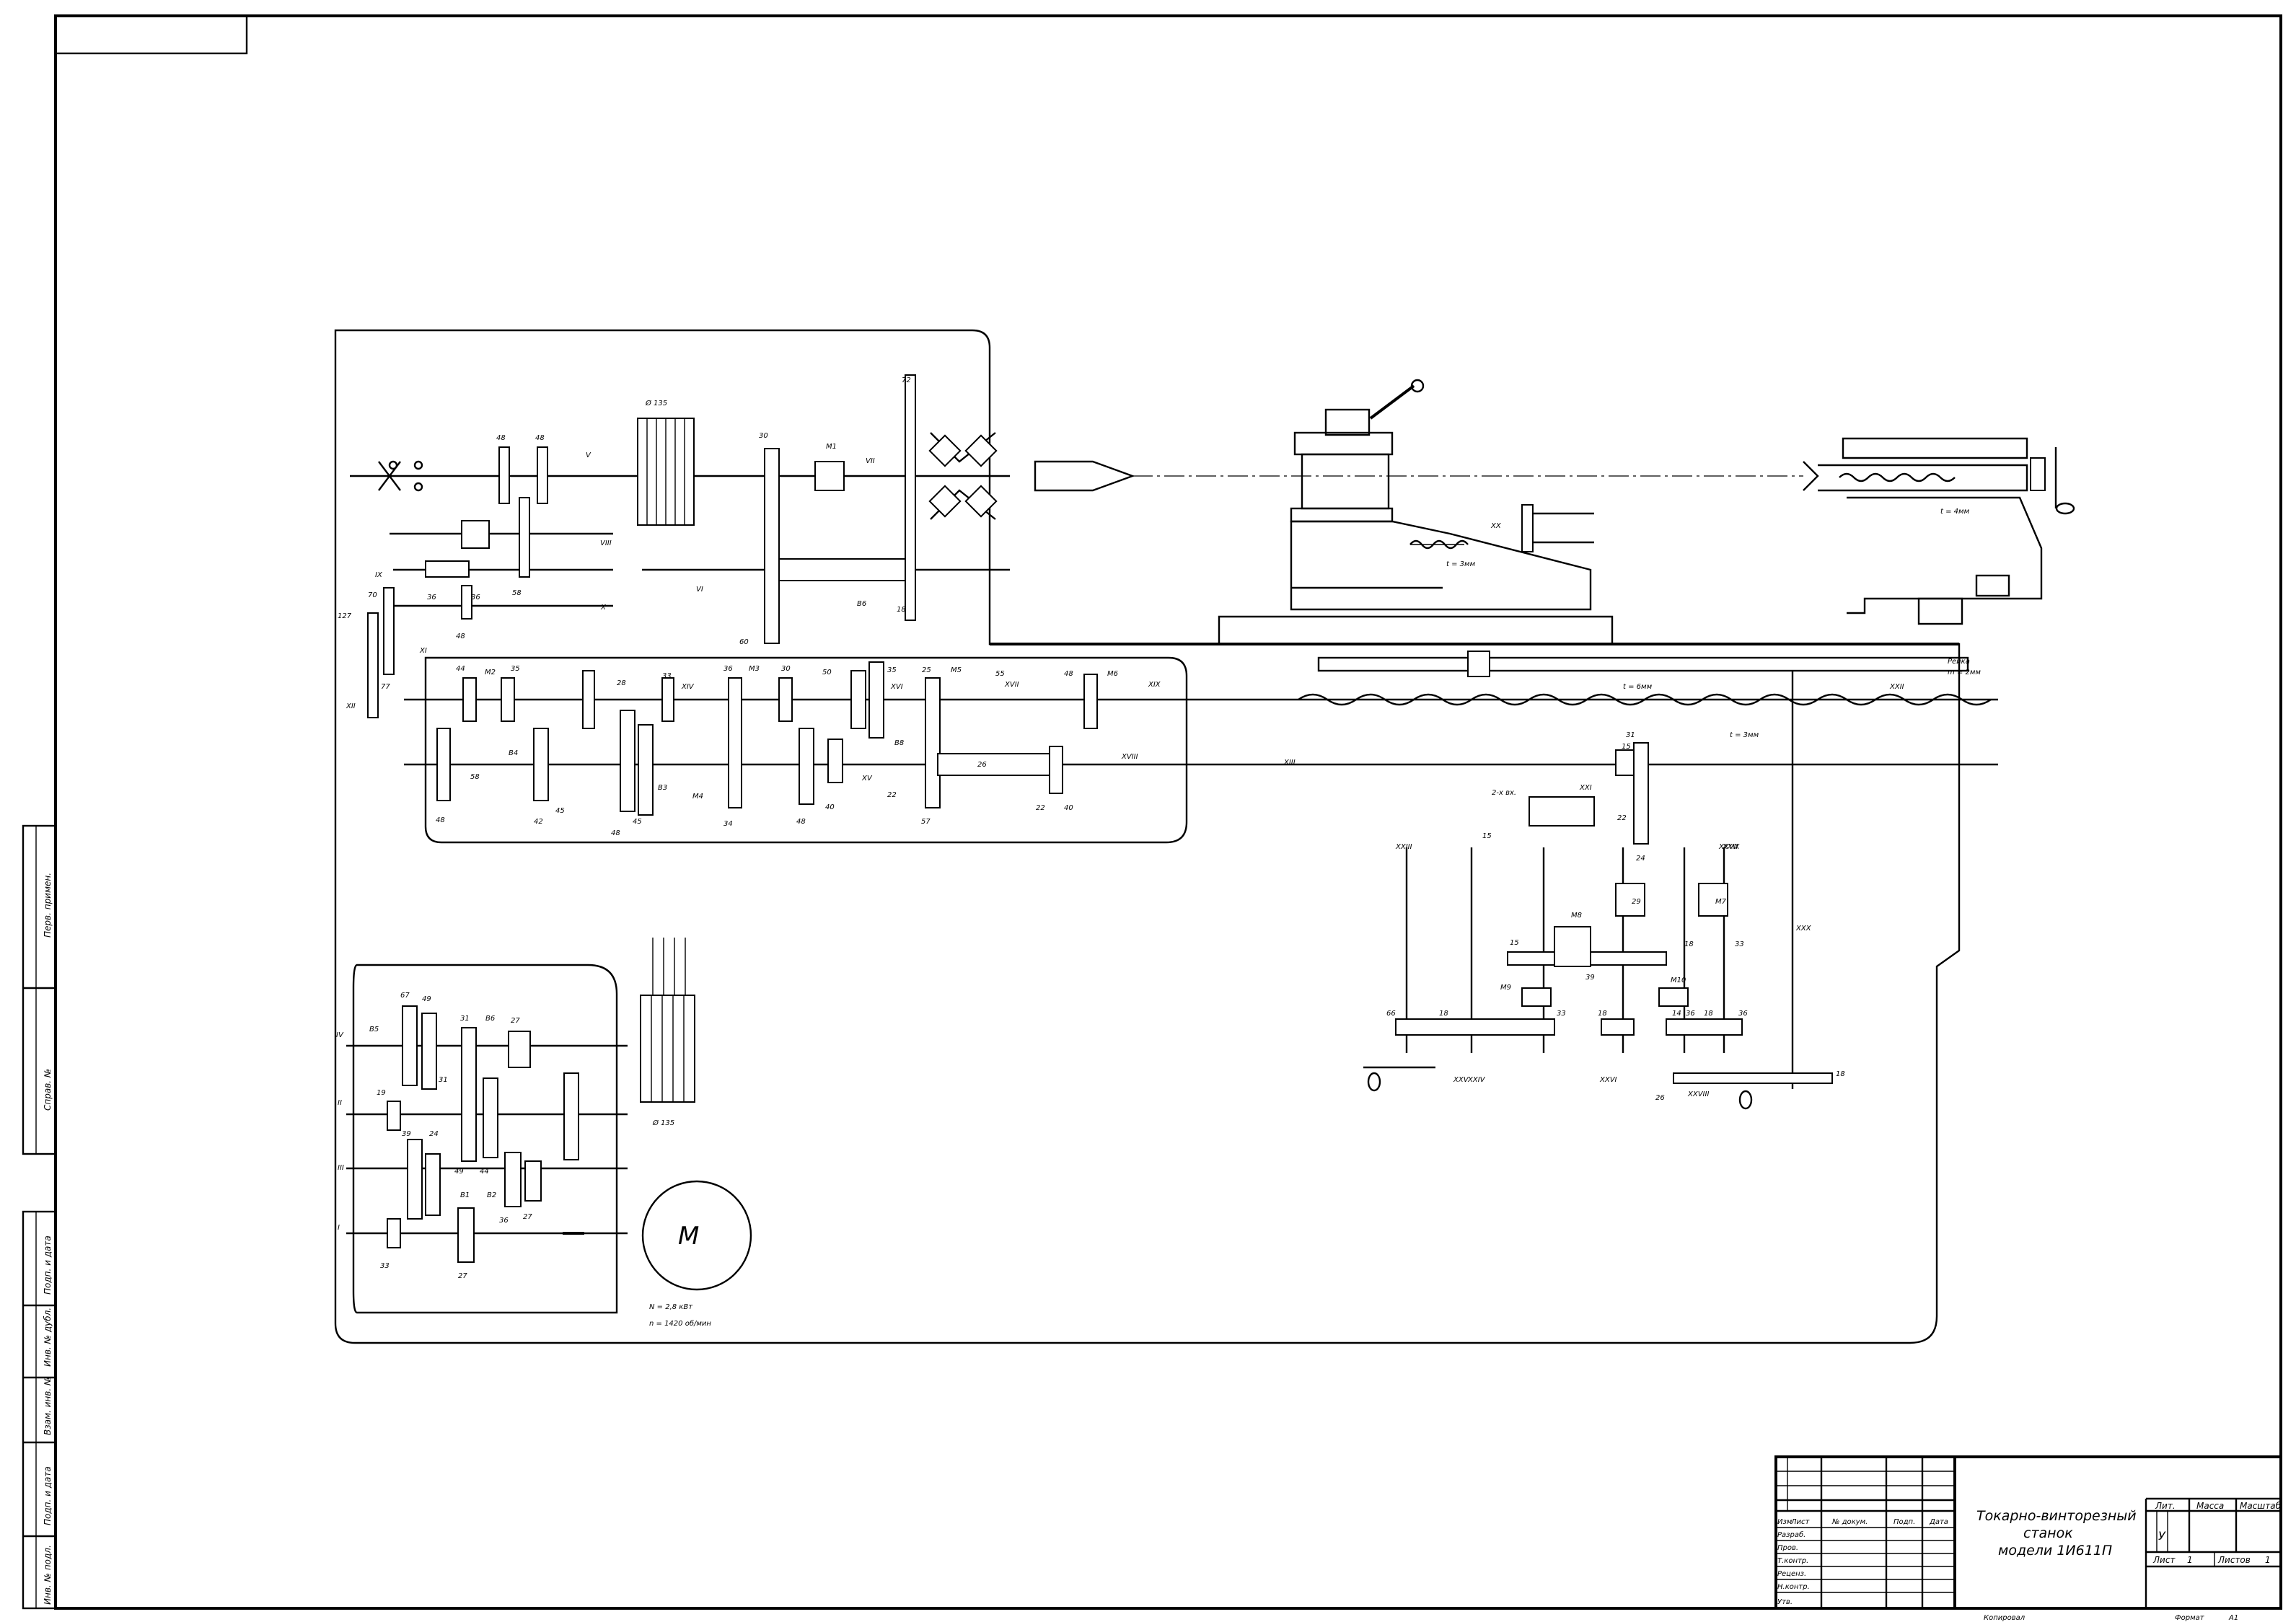 The image size is (2296, 1622). What do you see at coordinates (663, 1123) in the screenshot?
I see `pulley-diameter-2: Ø 135` at bounding box center [663, 1123].